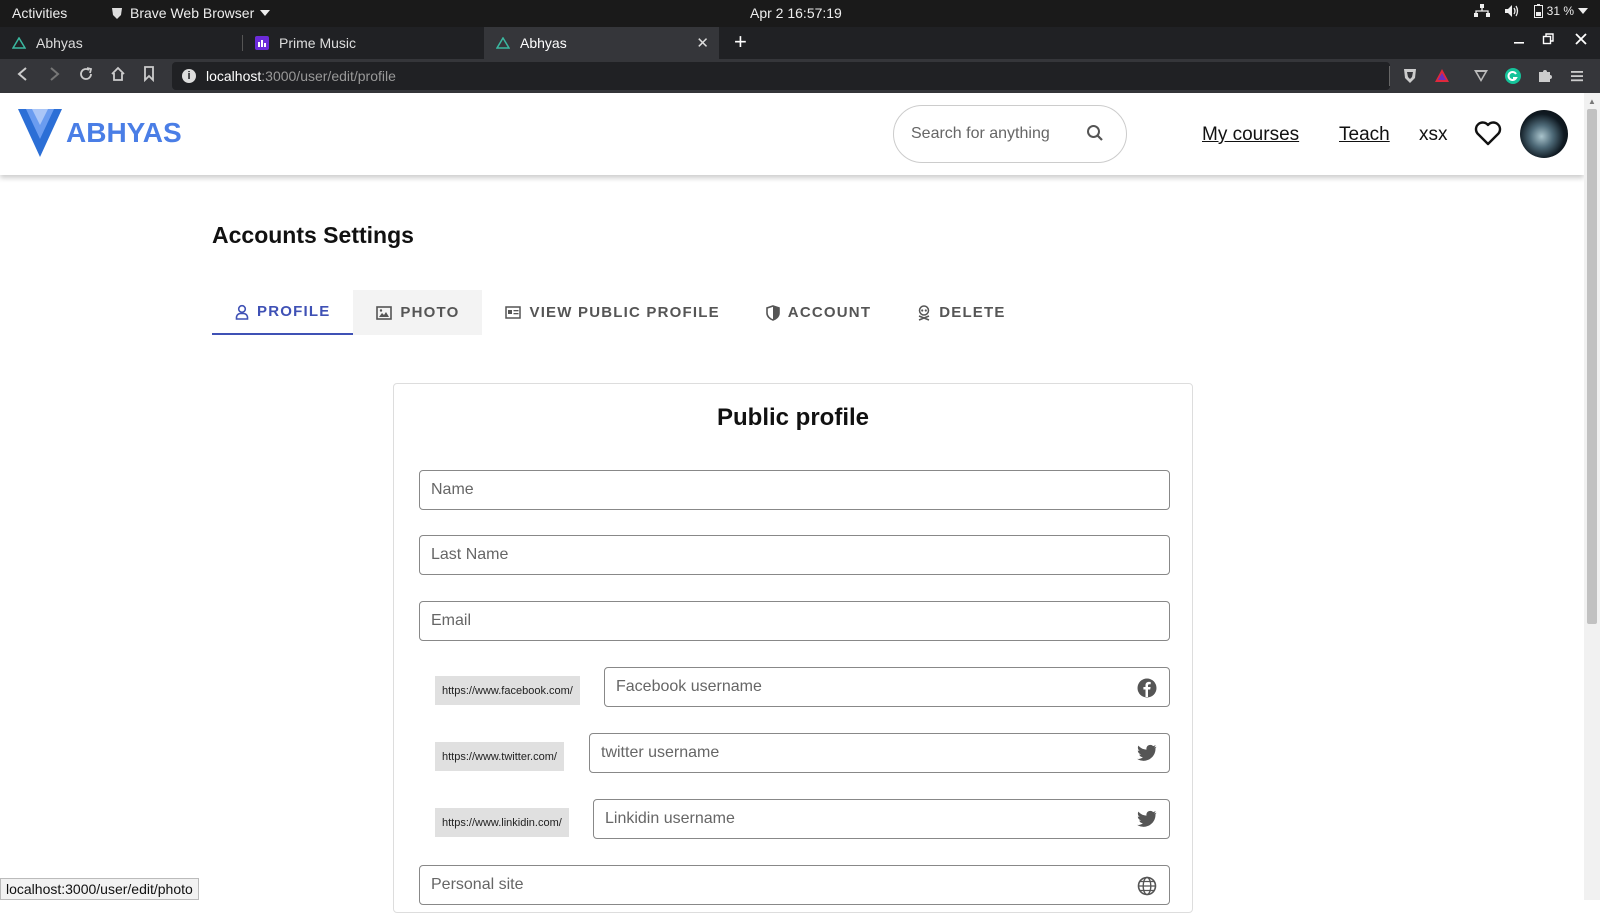 The width and height of the screenshot is (1600, 913). Describe the element at coordinates (149, 74) in the screenshot. I see `bookmark-icon` at that location.